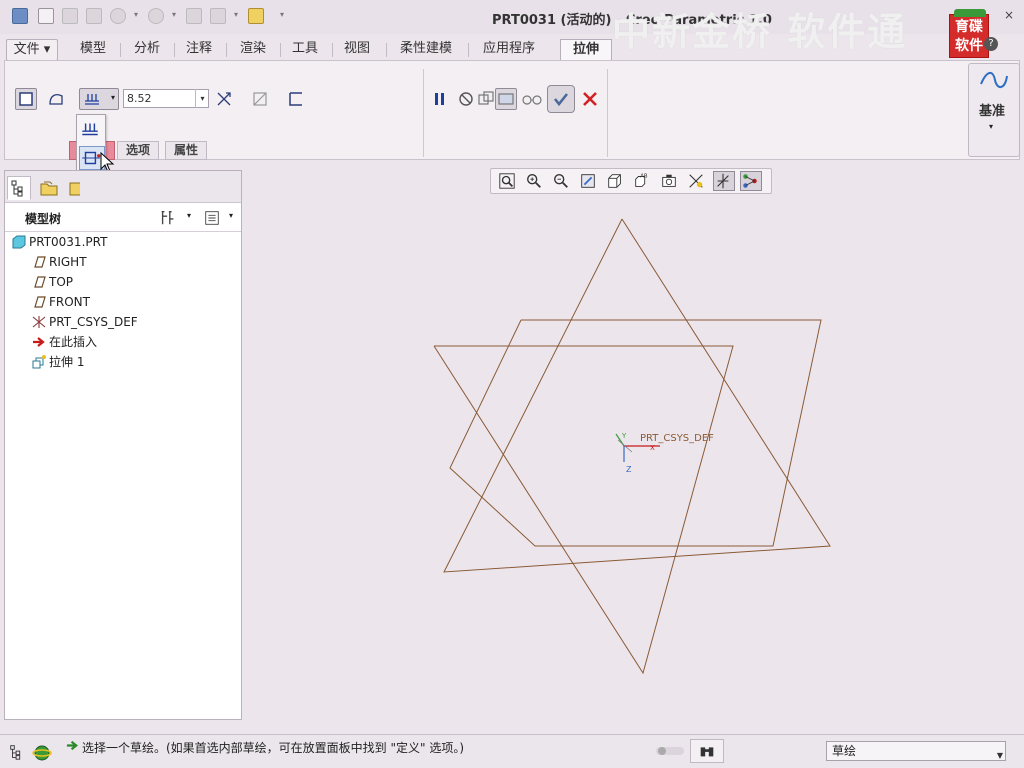 The image size is (1024, 768). Describe the element at coordinates (253, 50) in the screenshot. I see `tab-render: 渲染` at that location.